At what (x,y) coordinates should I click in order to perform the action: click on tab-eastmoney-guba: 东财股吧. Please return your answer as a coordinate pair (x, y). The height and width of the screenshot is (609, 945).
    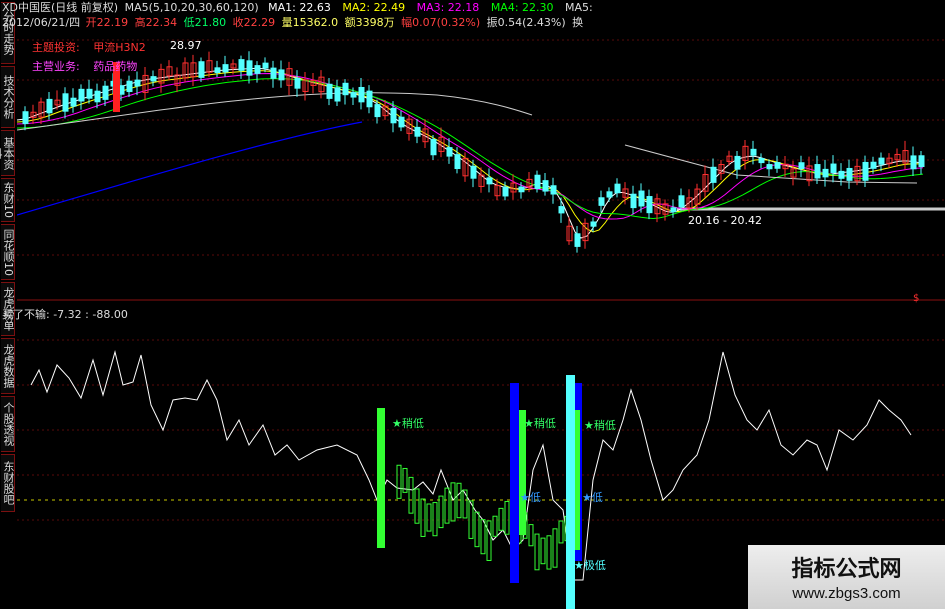
    Looking at the image, I should click on (8, 483).